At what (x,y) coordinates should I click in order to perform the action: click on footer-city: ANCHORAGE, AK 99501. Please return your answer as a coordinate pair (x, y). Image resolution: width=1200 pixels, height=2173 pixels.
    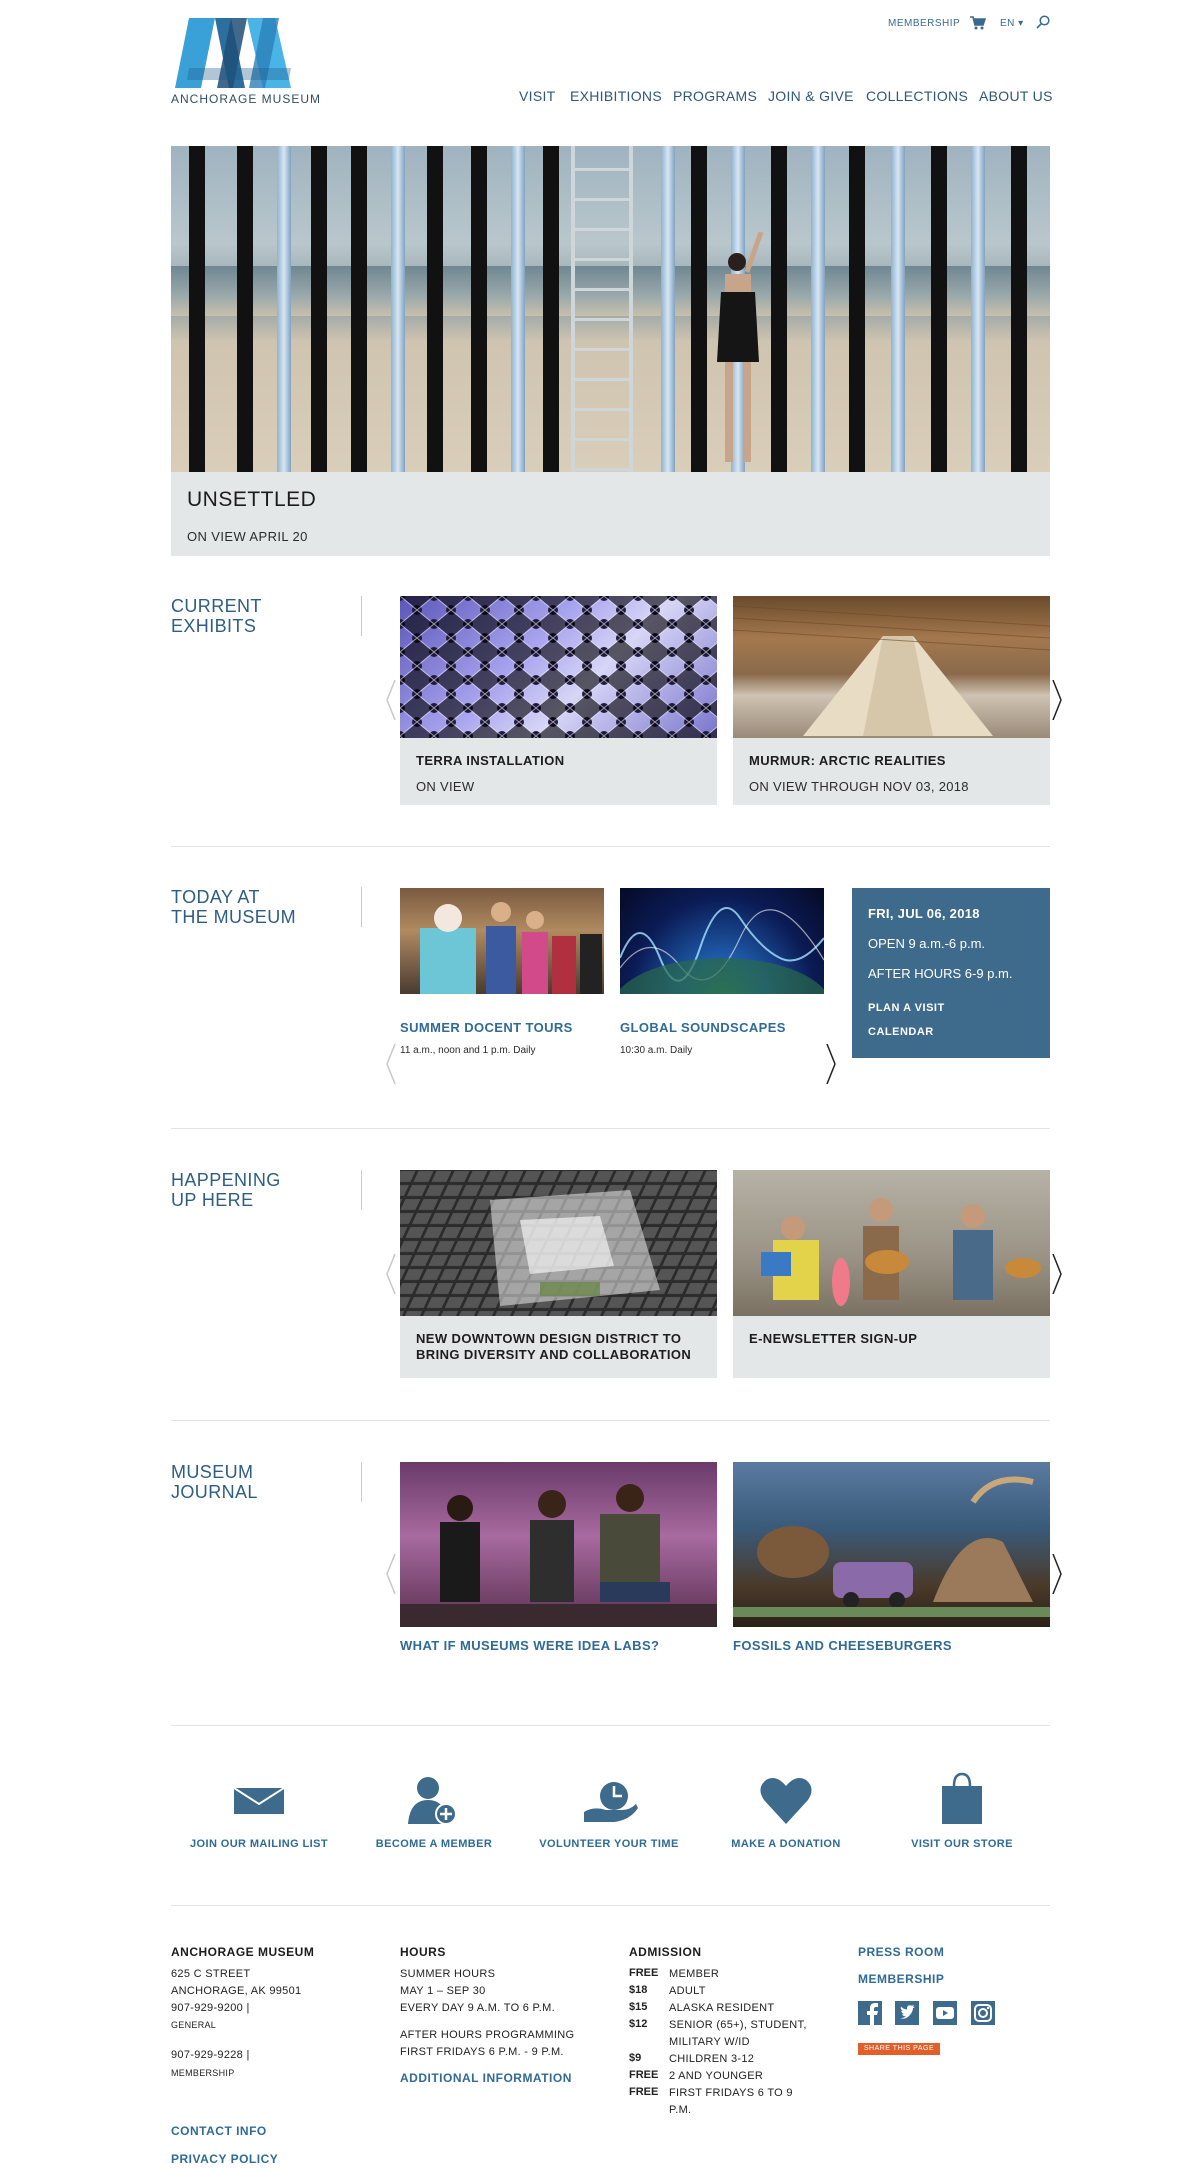
    Looking at the image, I should click on (236, 1991).